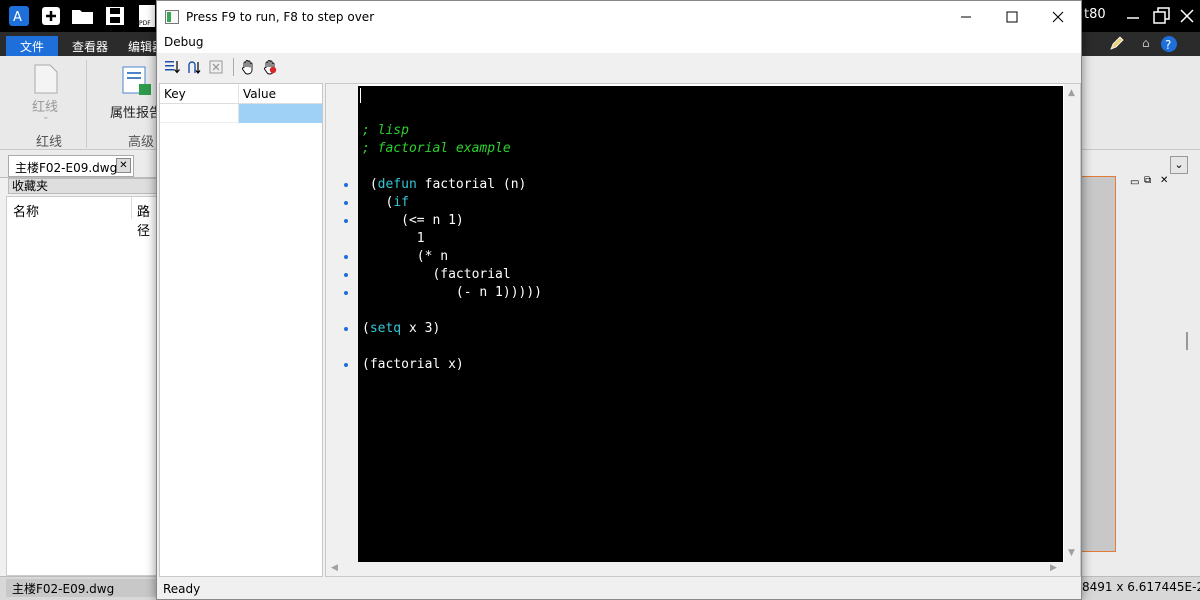 This screenshot has height=600, width=1200. Describe the element at coordinates (1071, 93) in the screenshot. I see `scroll-up-icon: ▲` at that location.